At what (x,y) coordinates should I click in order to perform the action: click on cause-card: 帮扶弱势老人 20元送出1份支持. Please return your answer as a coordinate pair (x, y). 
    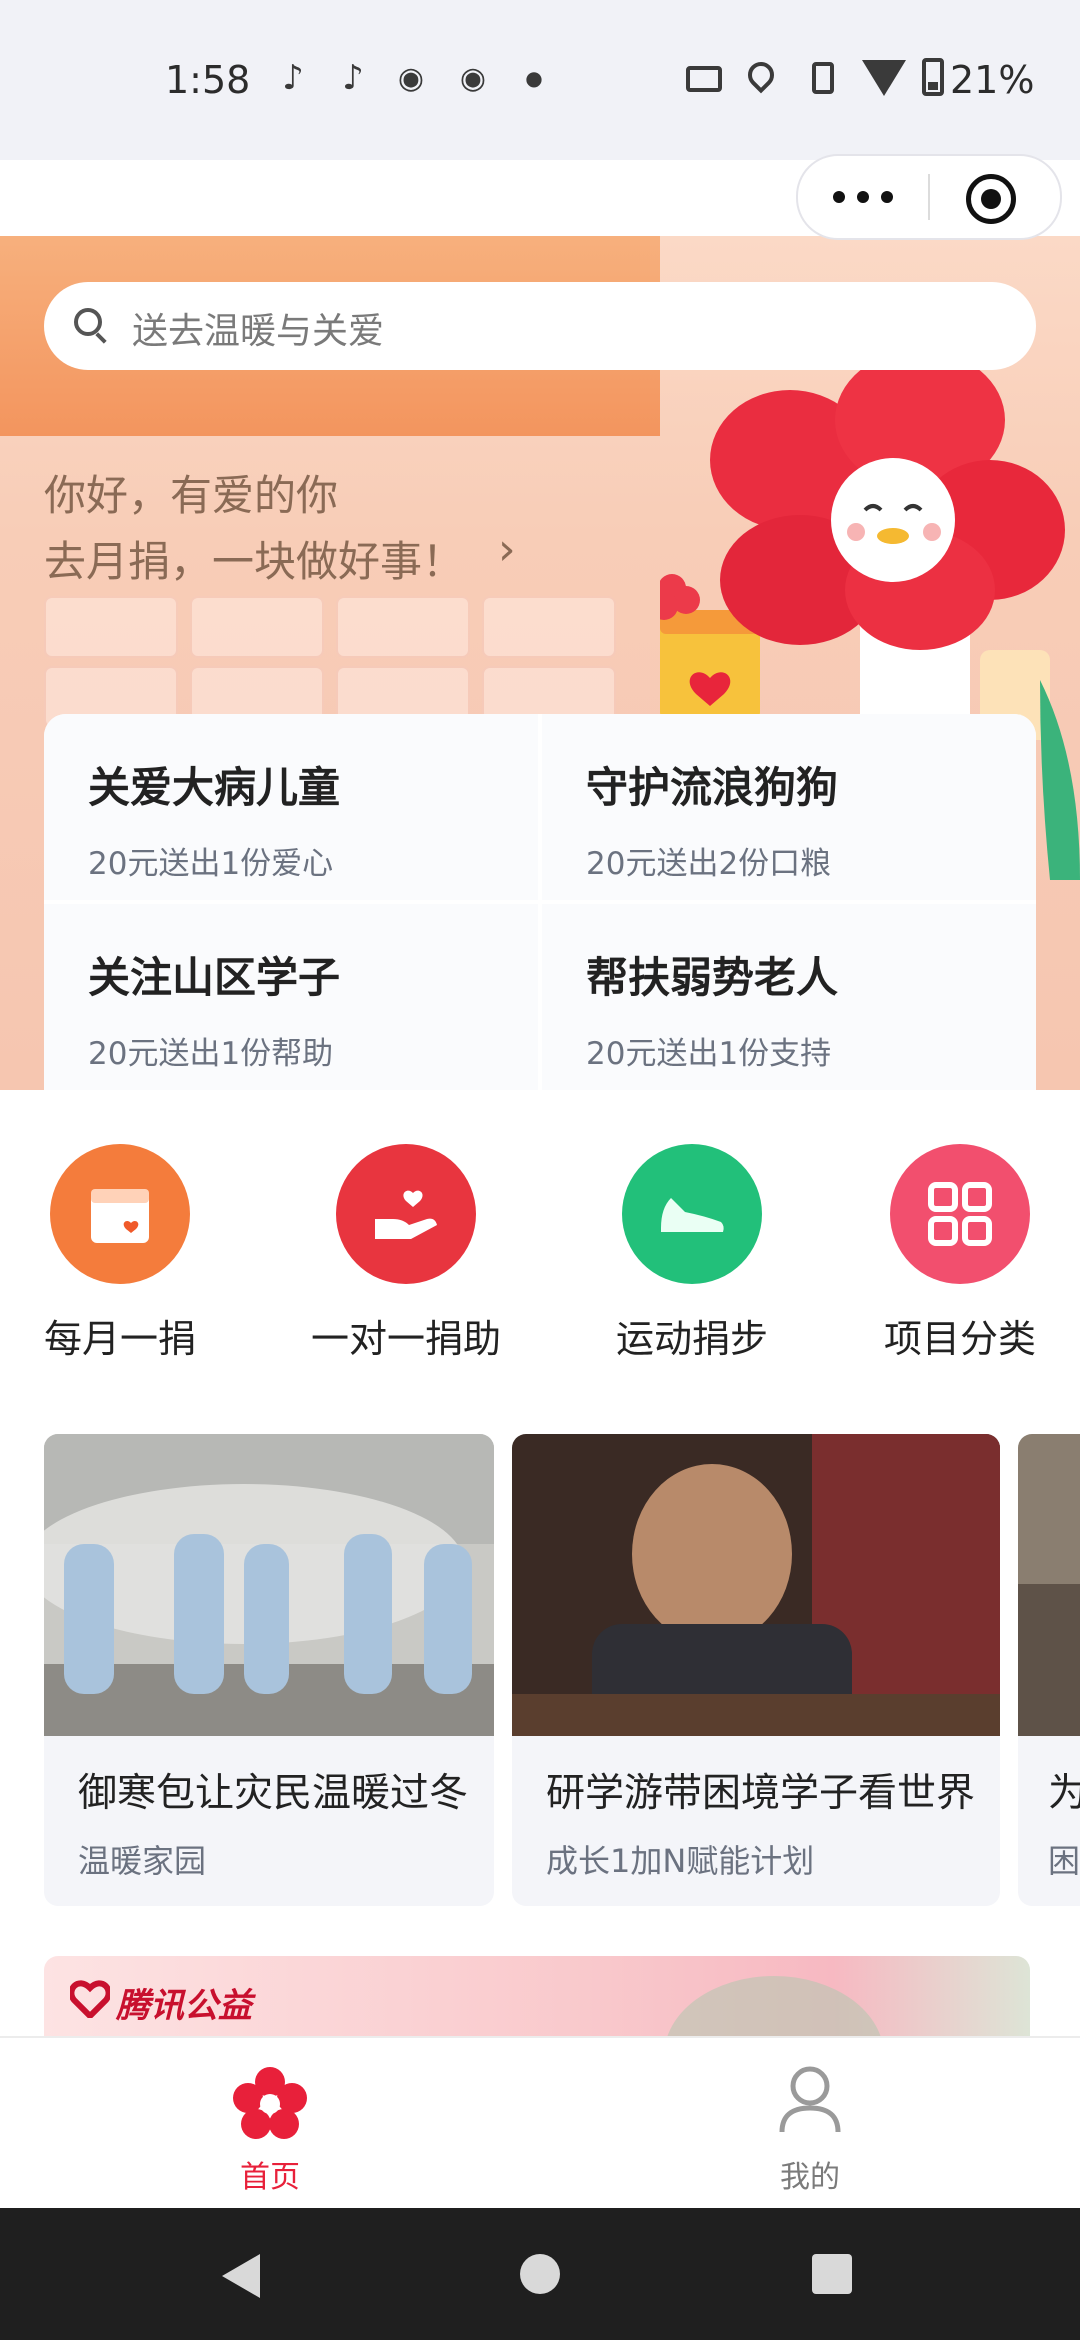
    Looking at the image, I should click on (789, 997).